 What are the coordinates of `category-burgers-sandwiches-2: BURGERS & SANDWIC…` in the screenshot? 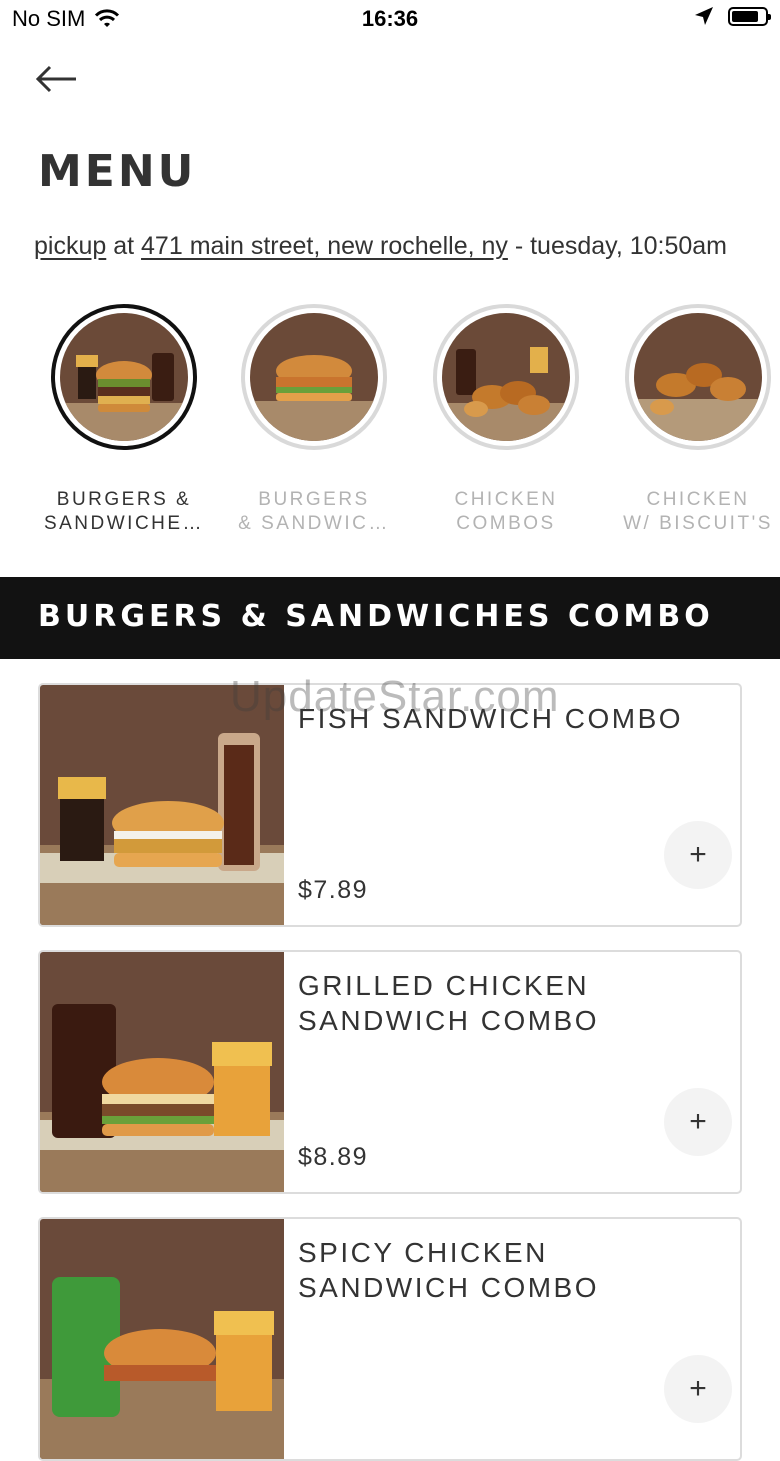 It's located at (314, 418).